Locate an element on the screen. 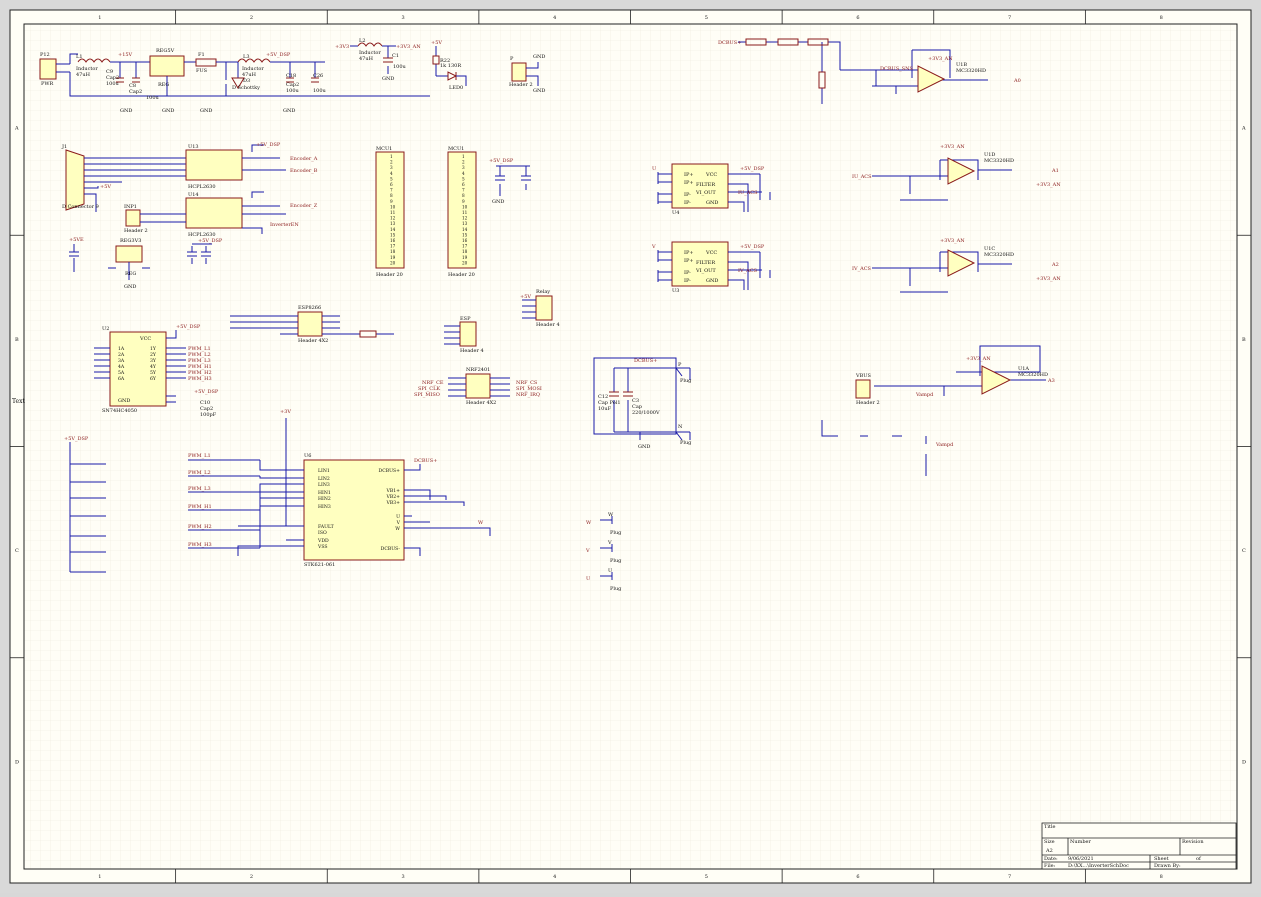  net-3v3-an-a: +3V3_AN is located at coordinates (408, 47).